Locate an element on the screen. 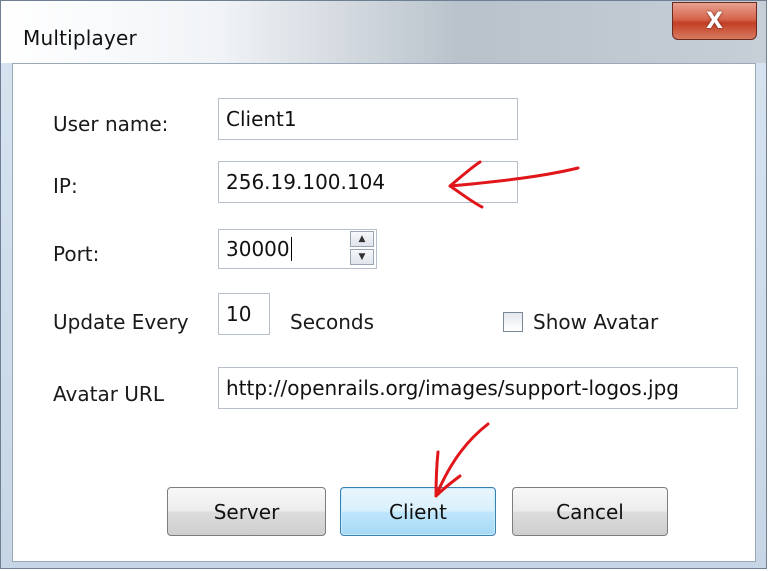 This screenshot has height=571, width=769. seconds-label: Seconds is located at coordinates (332, 322).